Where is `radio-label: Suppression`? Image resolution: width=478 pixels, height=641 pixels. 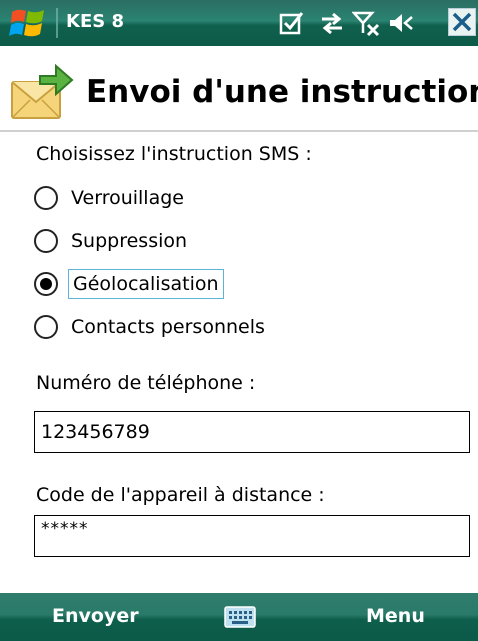
radio-label: Suppression is located at coordinates (129, 241).